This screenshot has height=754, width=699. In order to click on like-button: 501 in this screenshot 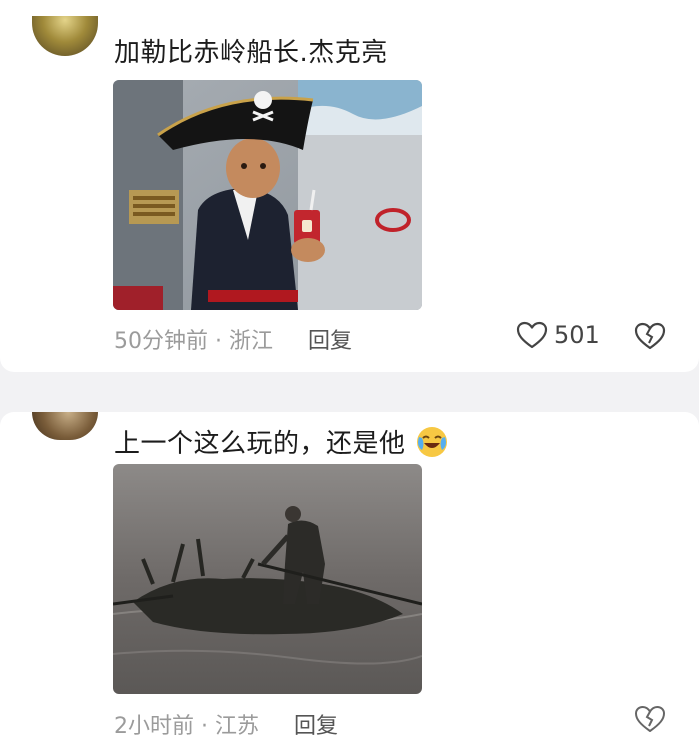, I will do `click(558, 335)`.